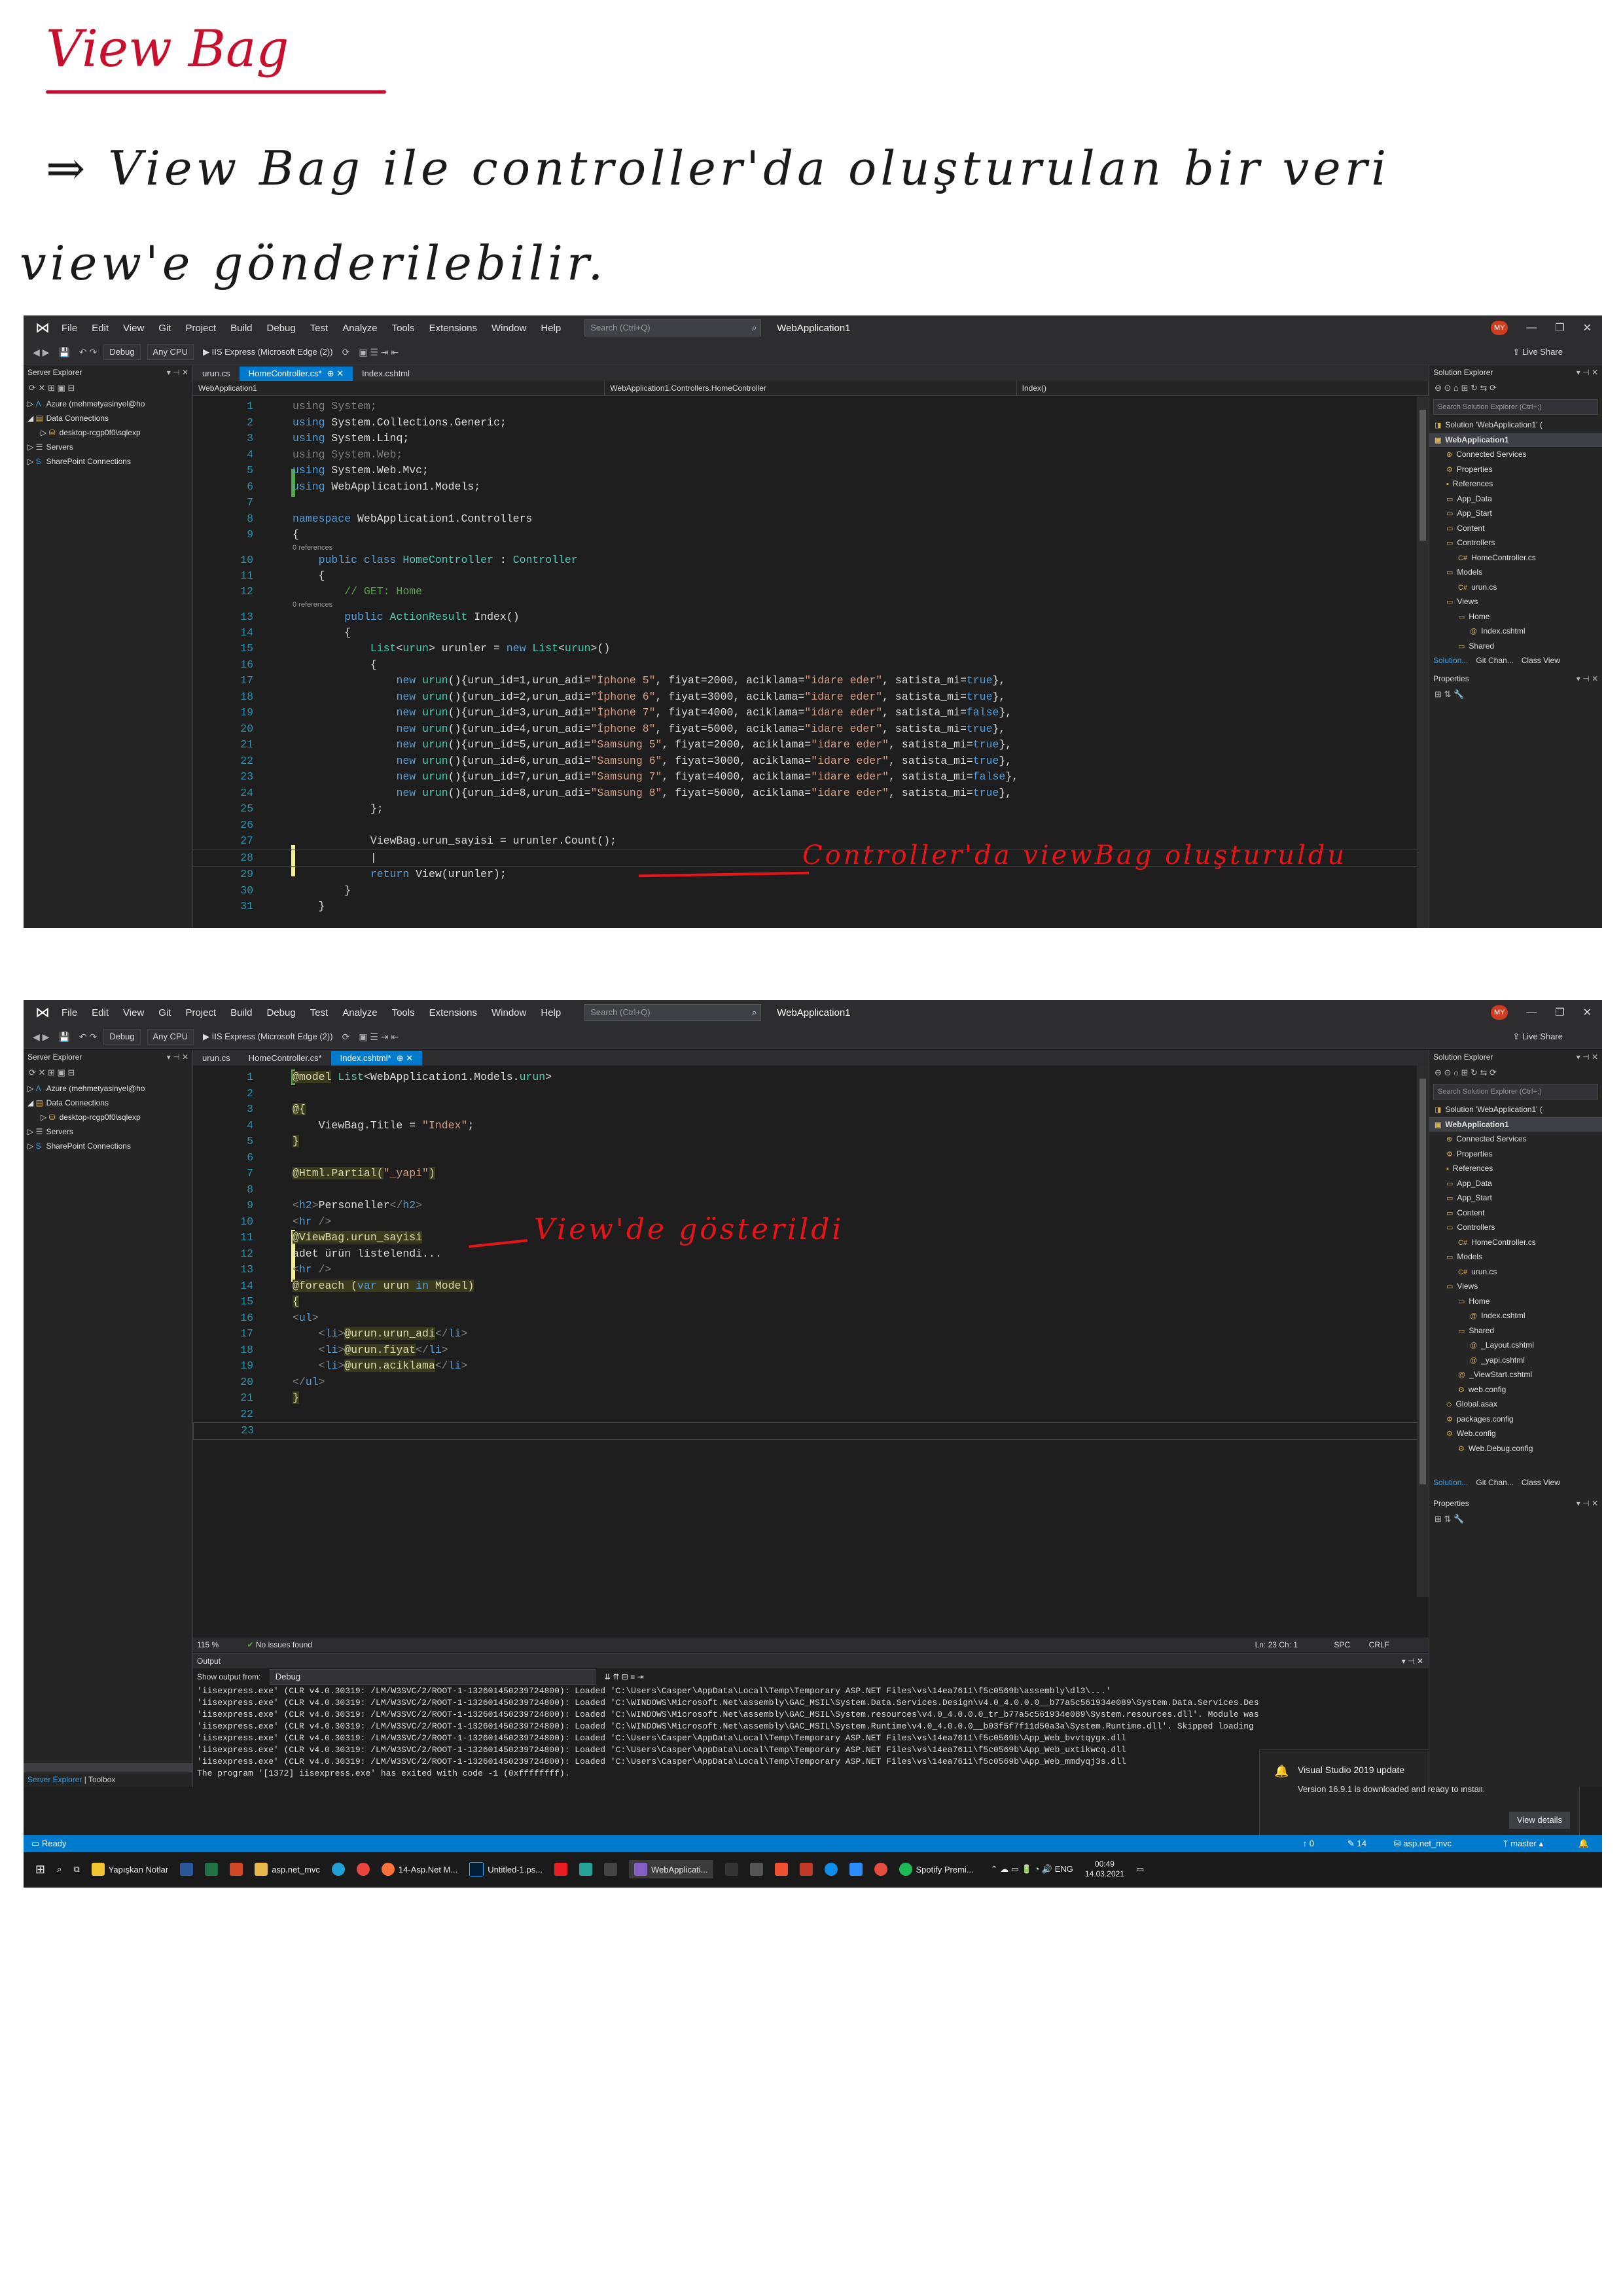  Describe the element at coordinates (731, 1869) in the screenshot. I see `terminal-icon` at that location.